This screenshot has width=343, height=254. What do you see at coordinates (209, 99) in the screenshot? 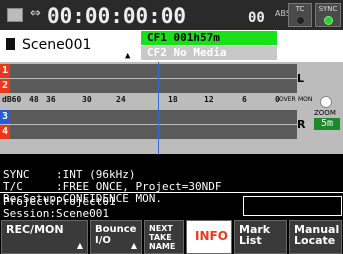
I see `scale-tick: 12` at bounding box center [209, 99].